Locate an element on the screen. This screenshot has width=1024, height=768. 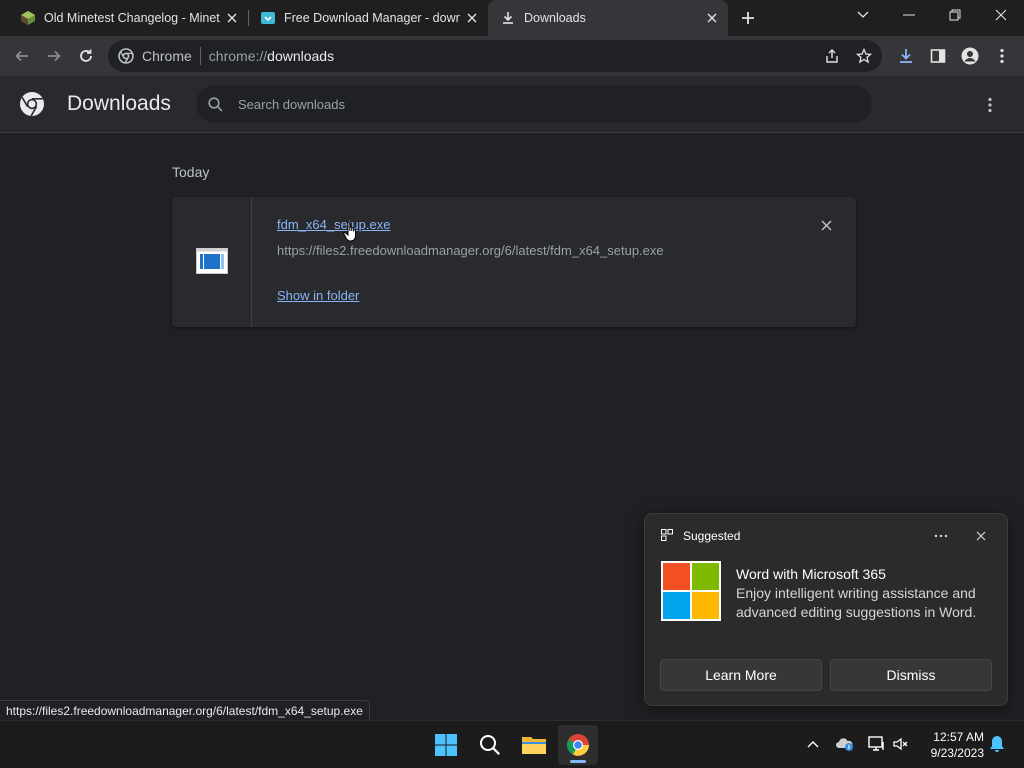
omnibox-actions is located at coordinates (844, 56).